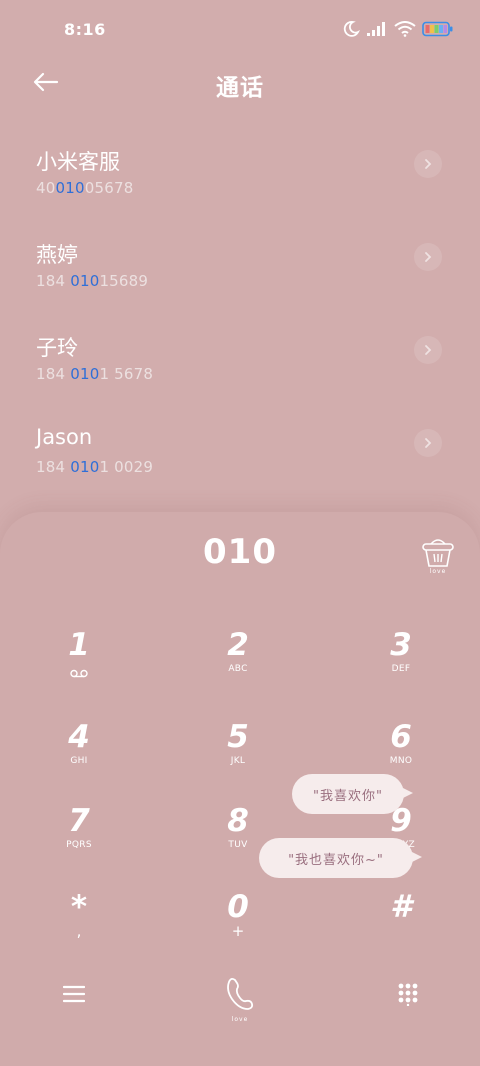 Image resolution: width=480 pixels, height=1066 pixels. I want to click on status-bar: 8:16, so click(240, 31).